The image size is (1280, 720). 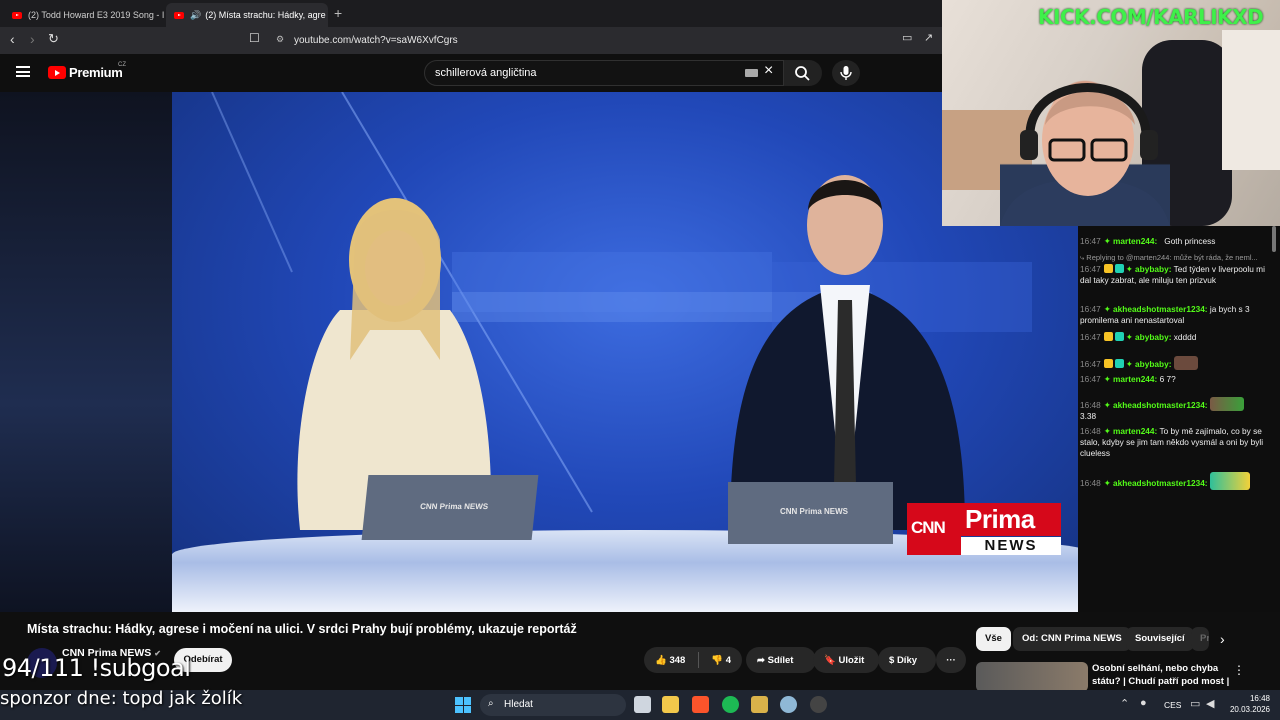 I want to click on dislike-button: 👎 4, so click(x=721, y=660).